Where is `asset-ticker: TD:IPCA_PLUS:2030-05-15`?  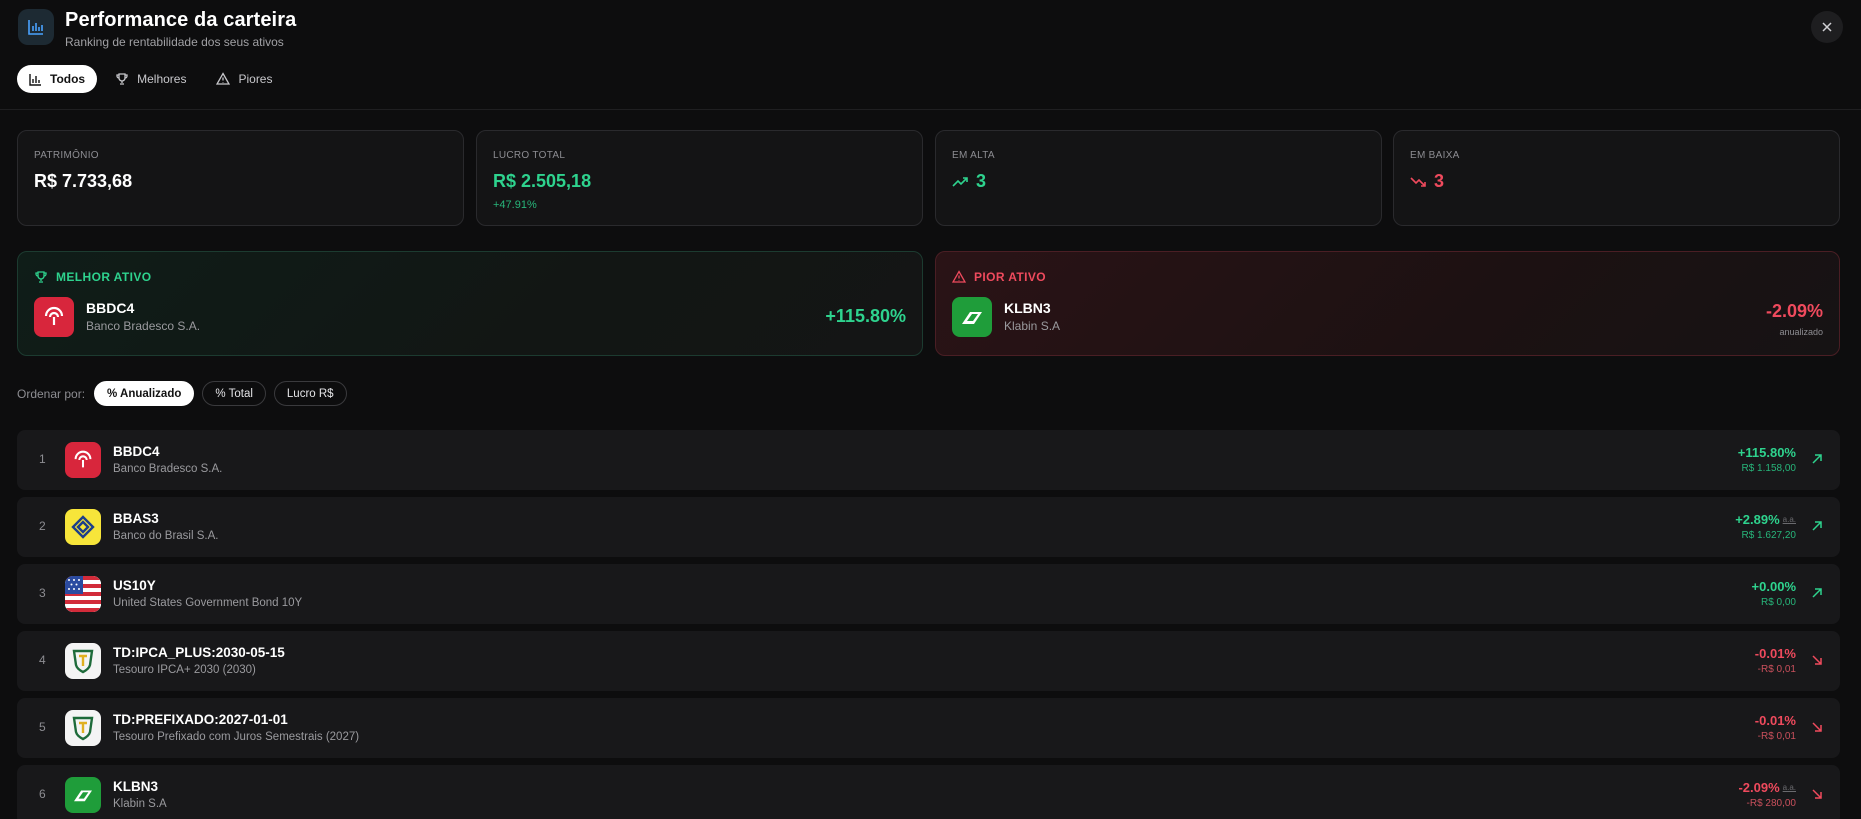
asset-ticker: TD:IPCA_PLUS:2030-05-15 is located at coordinates (199, 652).